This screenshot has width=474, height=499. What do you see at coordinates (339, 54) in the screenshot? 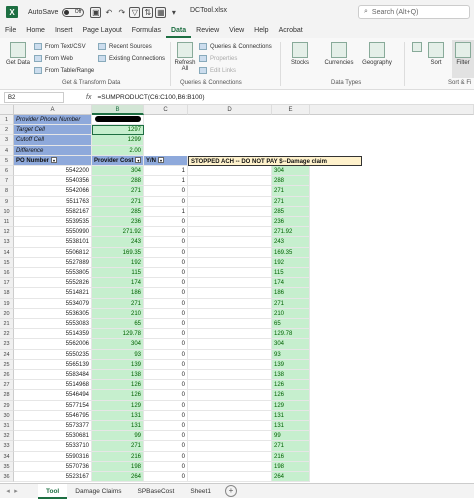
I see `currencies-button: Currencies` at bounding box center [339, 54].